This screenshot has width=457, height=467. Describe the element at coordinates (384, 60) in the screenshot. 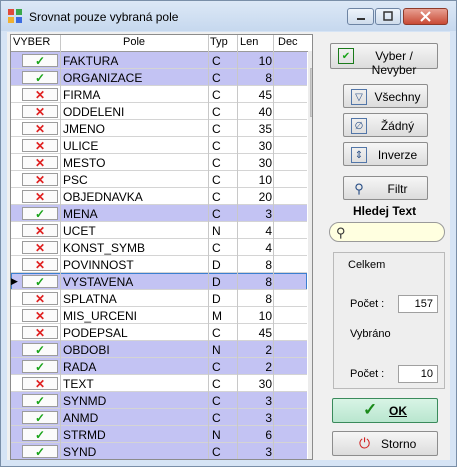

I see `vyber-nevyber-button: ✔ Vyber / Nevyber` at that location.